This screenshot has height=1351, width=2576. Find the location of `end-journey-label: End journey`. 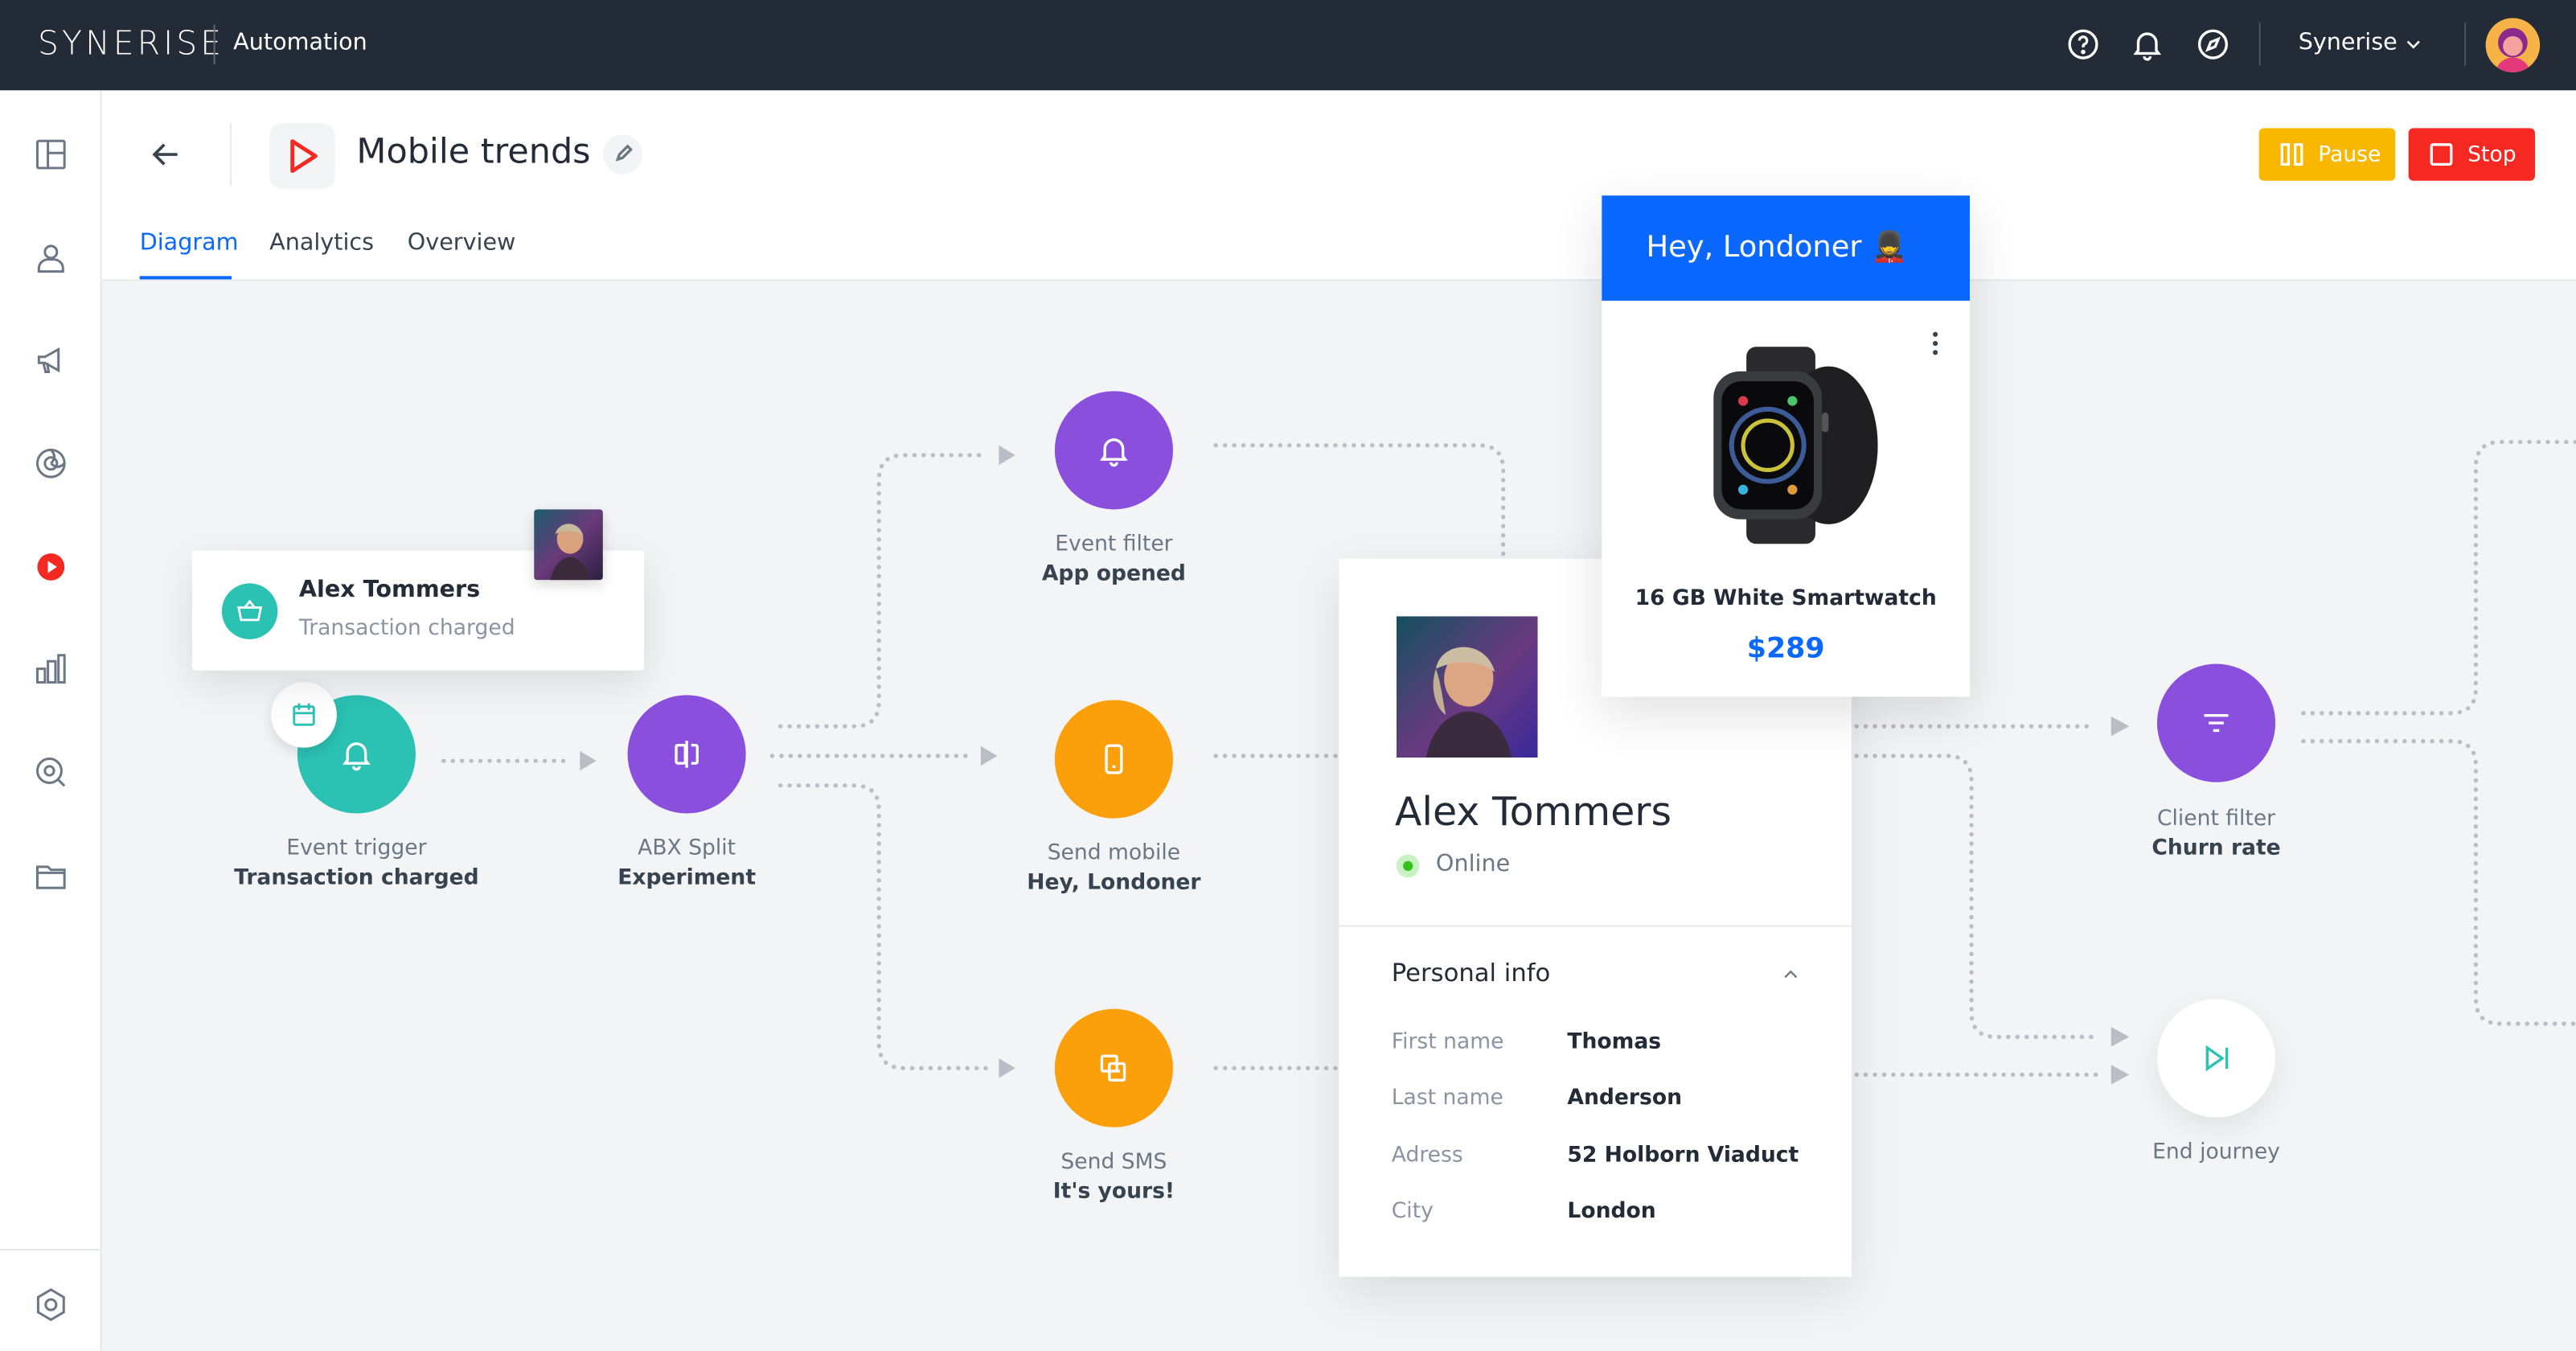

end-journey-label: End journey is located at coordinates (2217, 1153).